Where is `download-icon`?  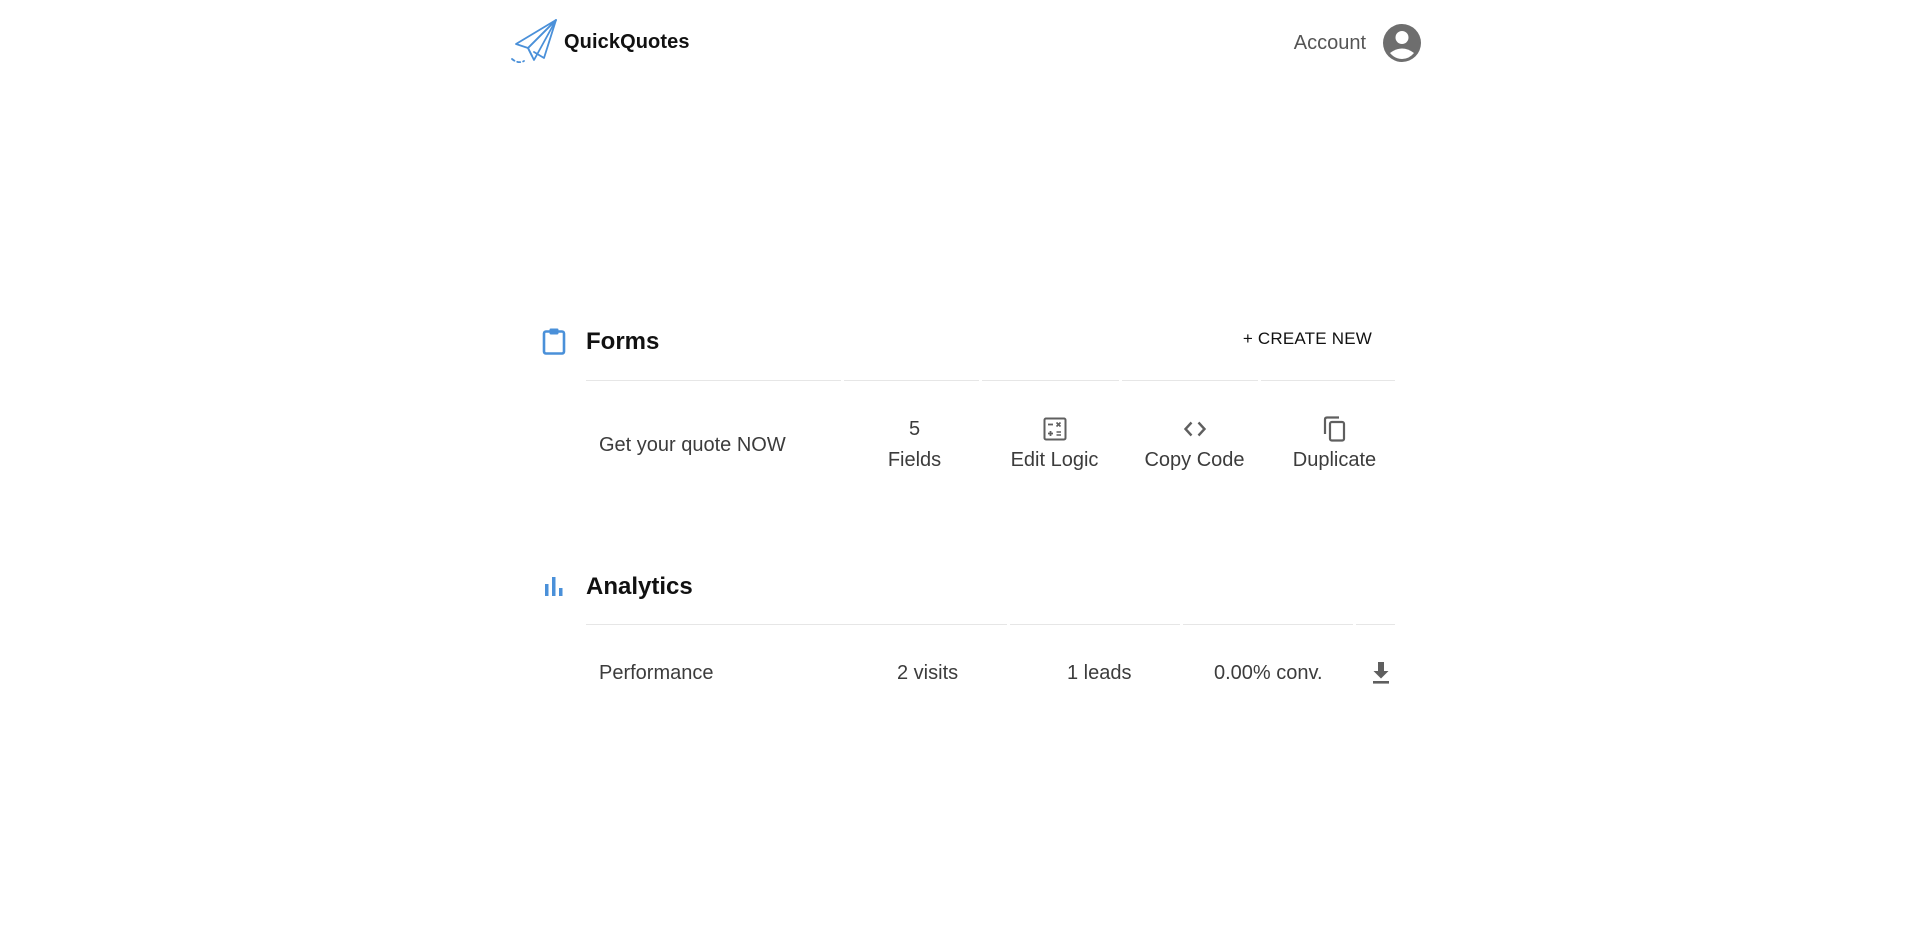 download-icon is located at coordinates (1381, 673).